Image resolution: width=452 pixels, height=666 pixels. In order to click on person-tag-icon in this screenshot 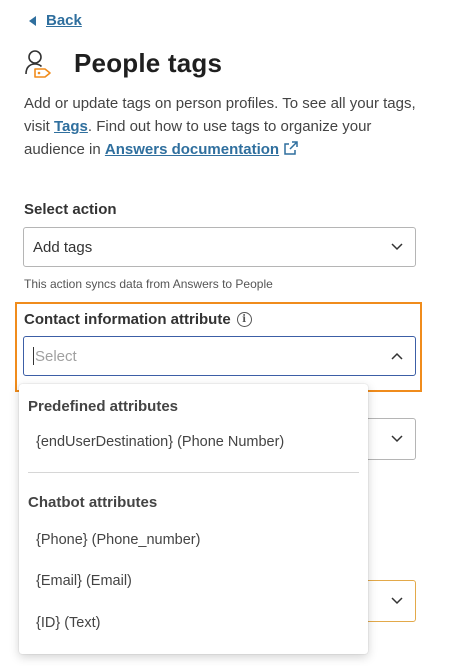, I will do `click(38, 63)`.